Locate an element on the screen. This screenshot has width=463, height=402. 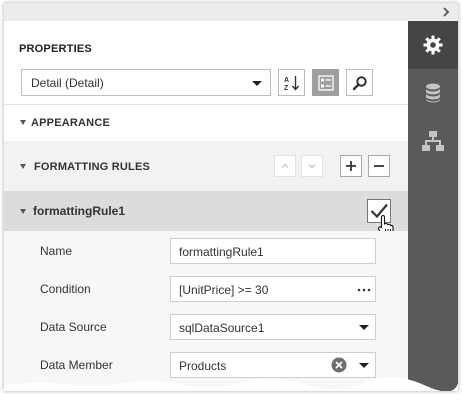
sort-alphabetical-button: A Z is located at coordinates (291, 82).